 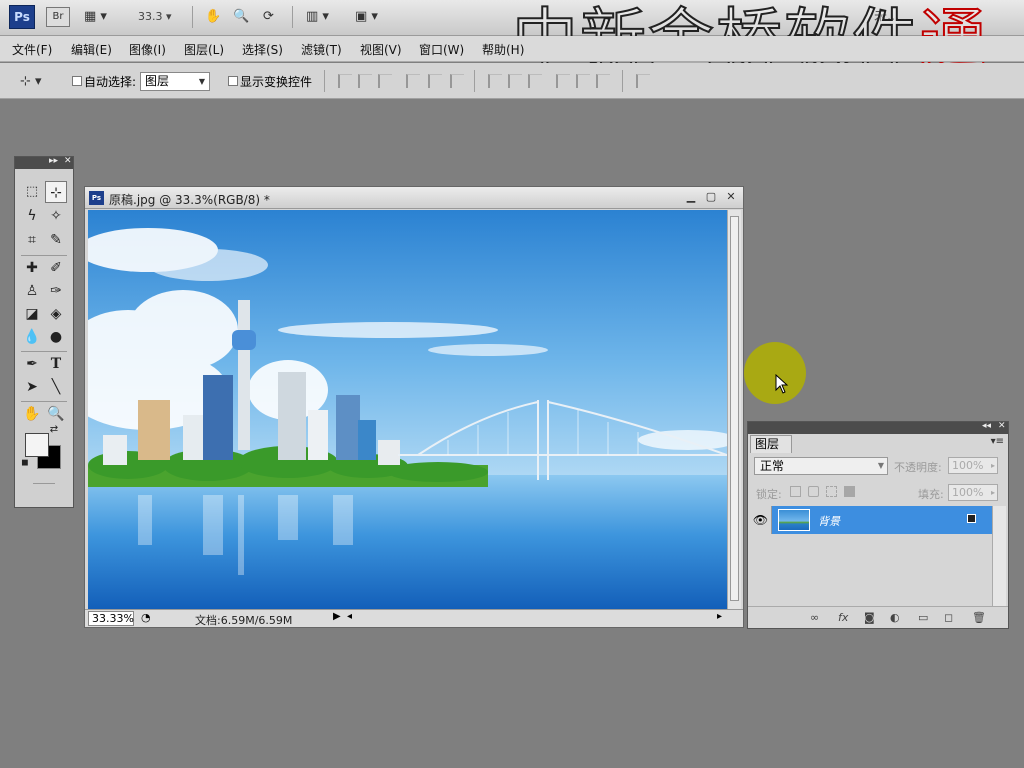 What do you see at coordinates (56, 314) in the screenshot?
I see `paint-bucket-tool-icon: ◈` at bounding box center [56, 314].